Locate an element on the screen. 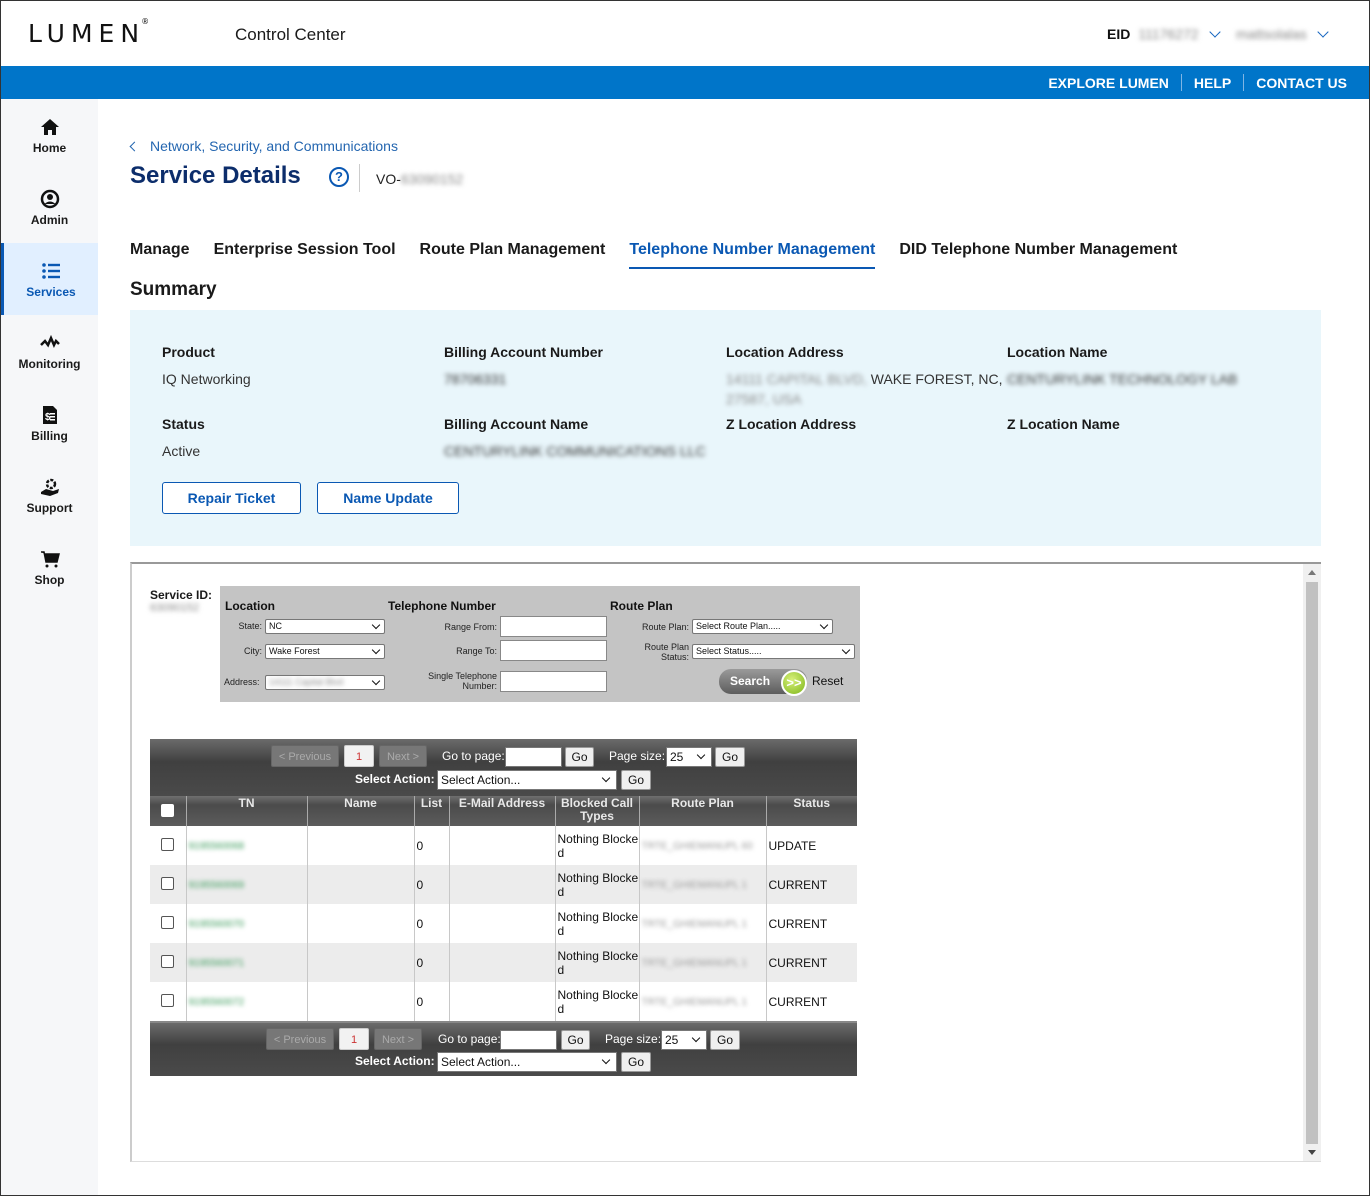 This screenshot has width=1370, height=1196. lumen-logo: LUMEN® is located at coordinates (90, 32).